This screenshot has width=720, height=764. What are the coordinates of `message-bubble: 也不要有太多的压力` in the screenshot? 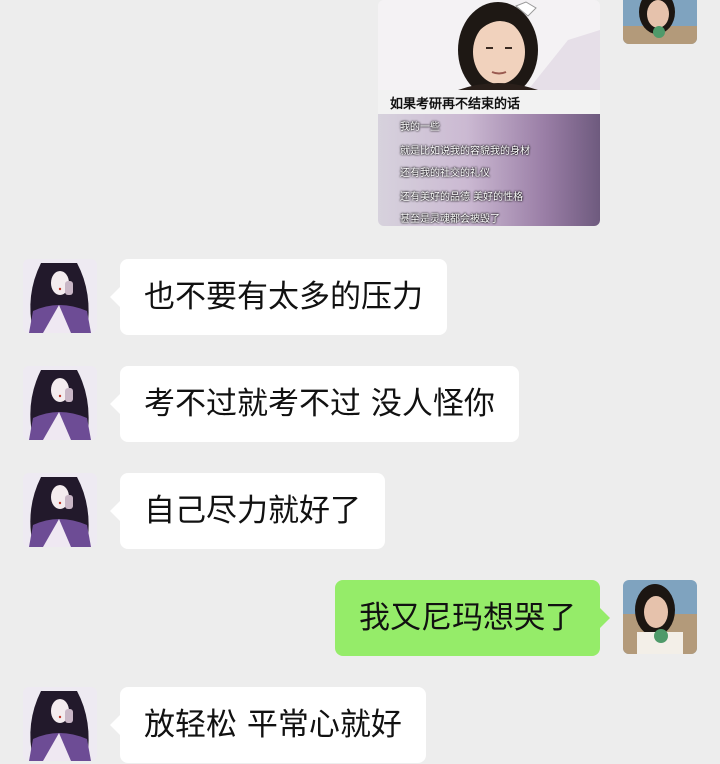 It's located at (278, 297).